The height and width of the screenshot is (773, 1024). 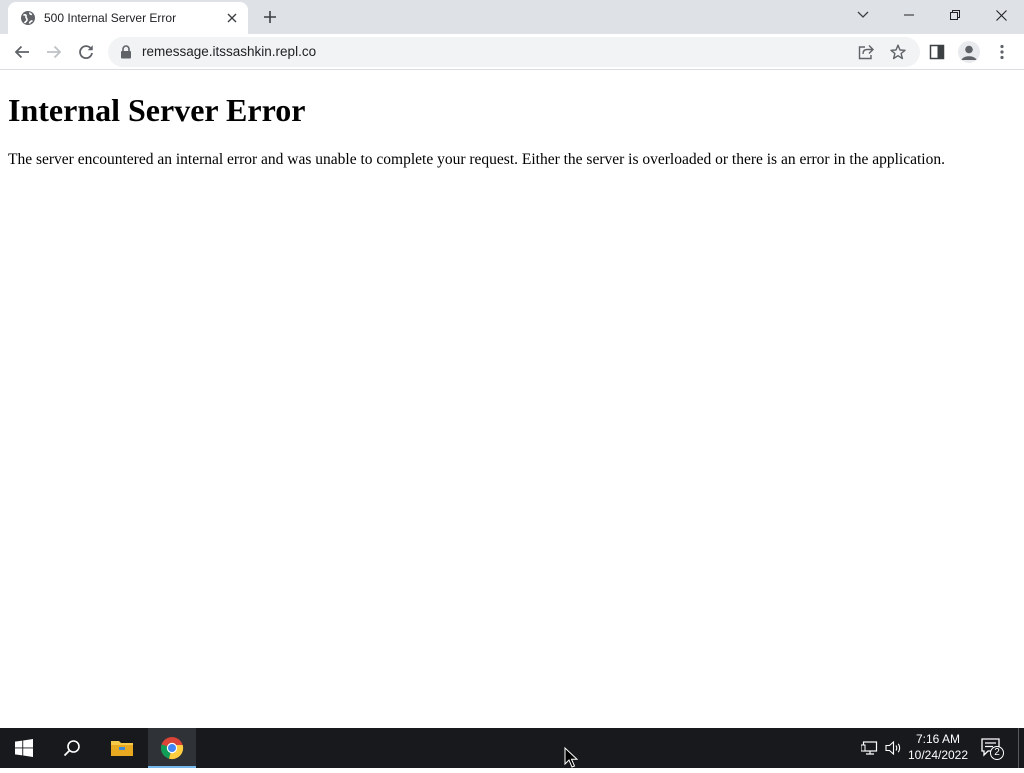 I want to click on clock-time: 7:16 AM, so click(x=938, y=739).